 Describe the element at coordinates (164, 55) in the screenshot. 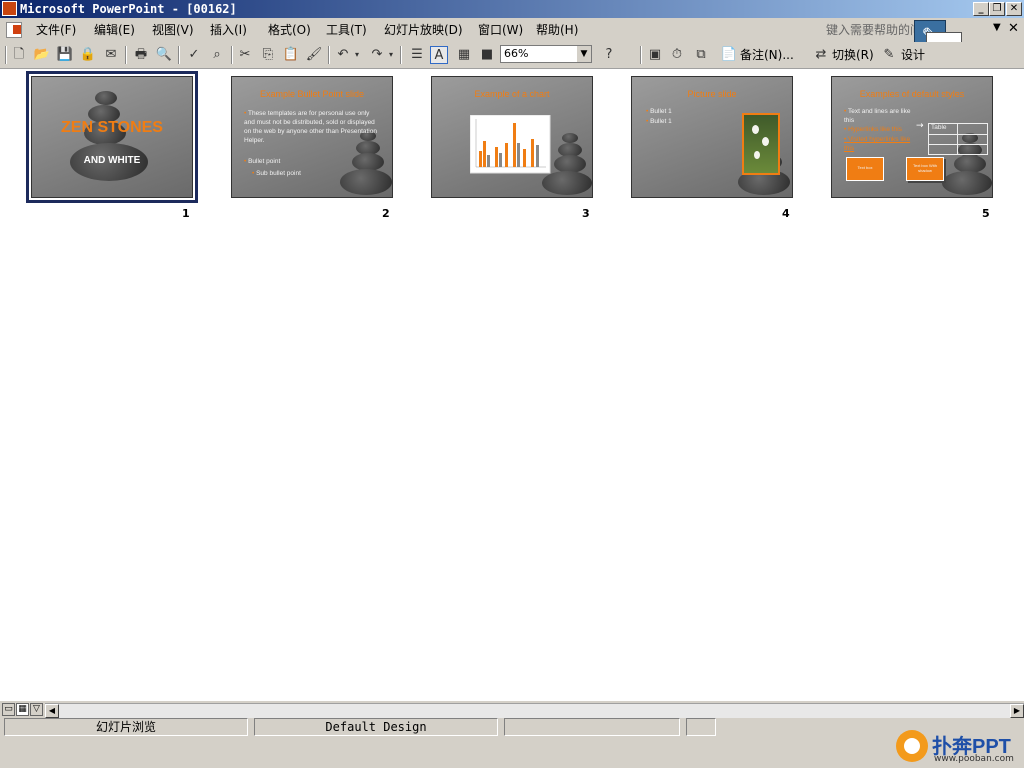

I see `print-preview-icon: 🔍` at that location.